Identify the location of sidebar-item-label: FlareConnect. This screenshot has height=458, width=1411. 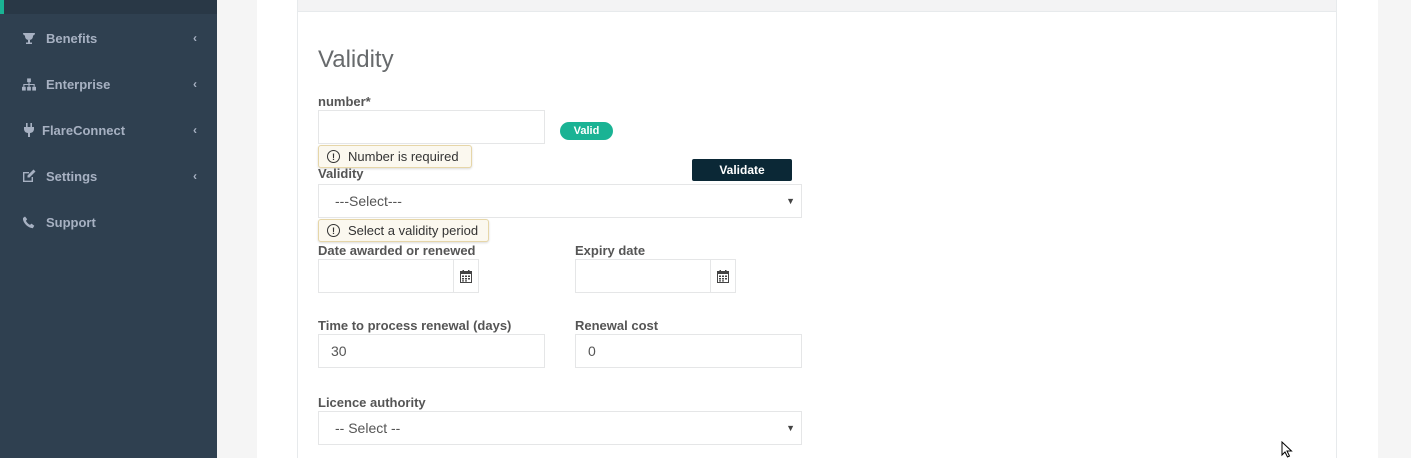
(84, 130).